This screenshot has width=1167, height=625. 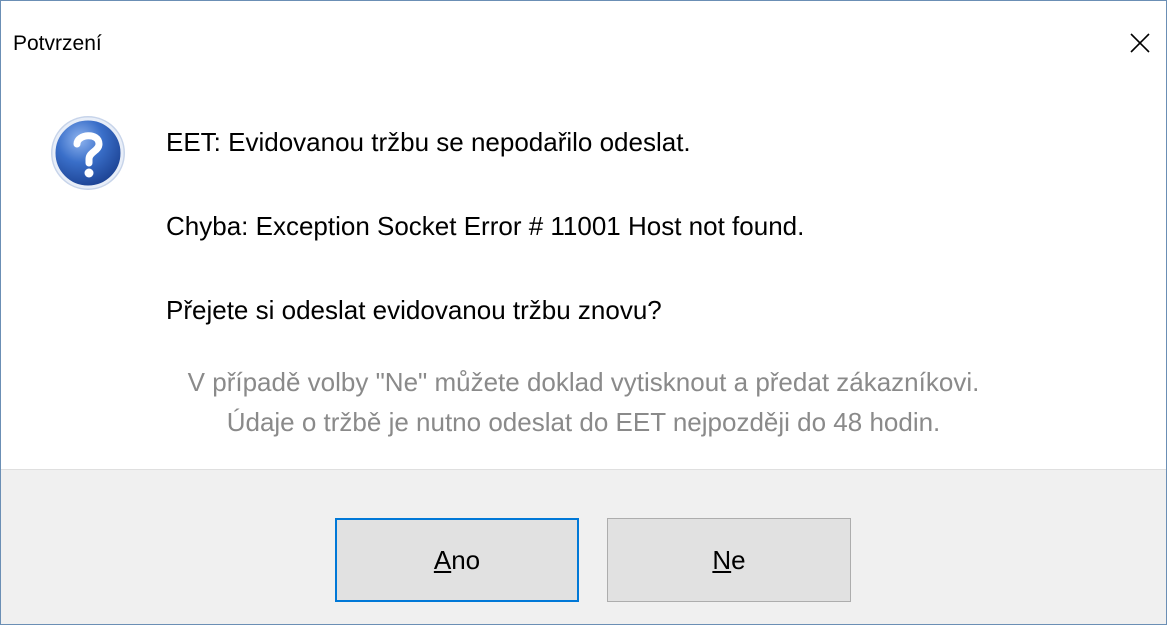 What do you see at coordinates (722, 559) in the screenshot?
I see `no-button-mnemonic: N` at bounding box center [722, 559].